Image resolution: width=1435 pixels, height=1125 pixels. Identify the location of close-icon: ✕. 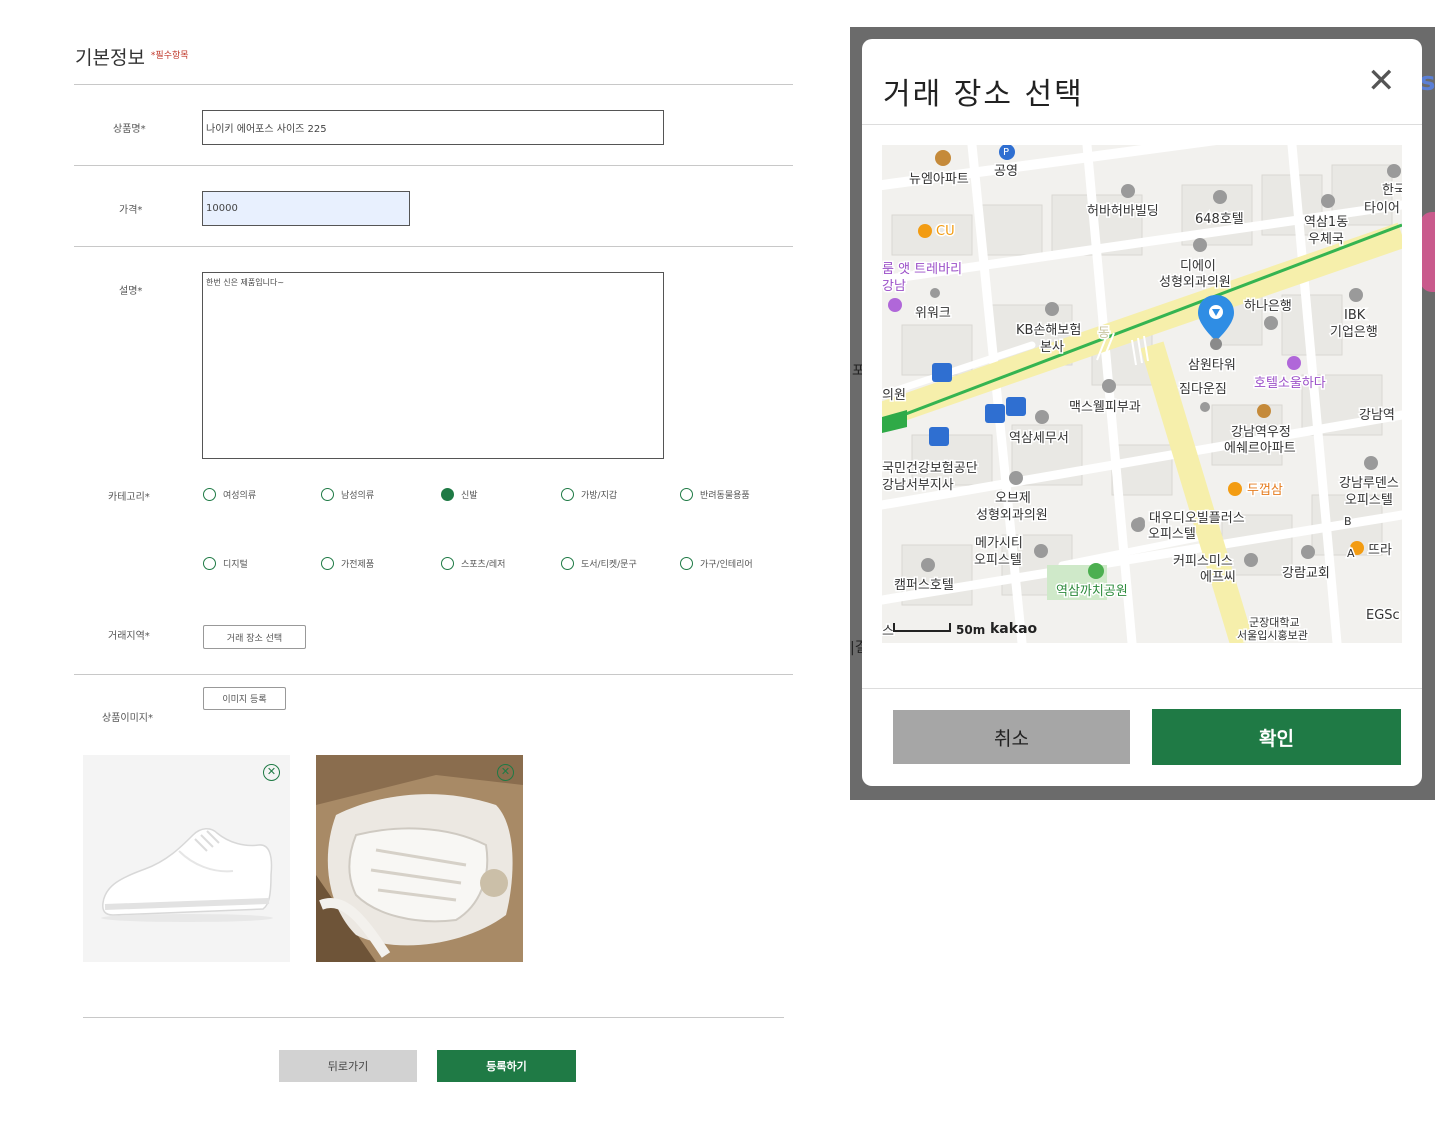
(1381, 81).